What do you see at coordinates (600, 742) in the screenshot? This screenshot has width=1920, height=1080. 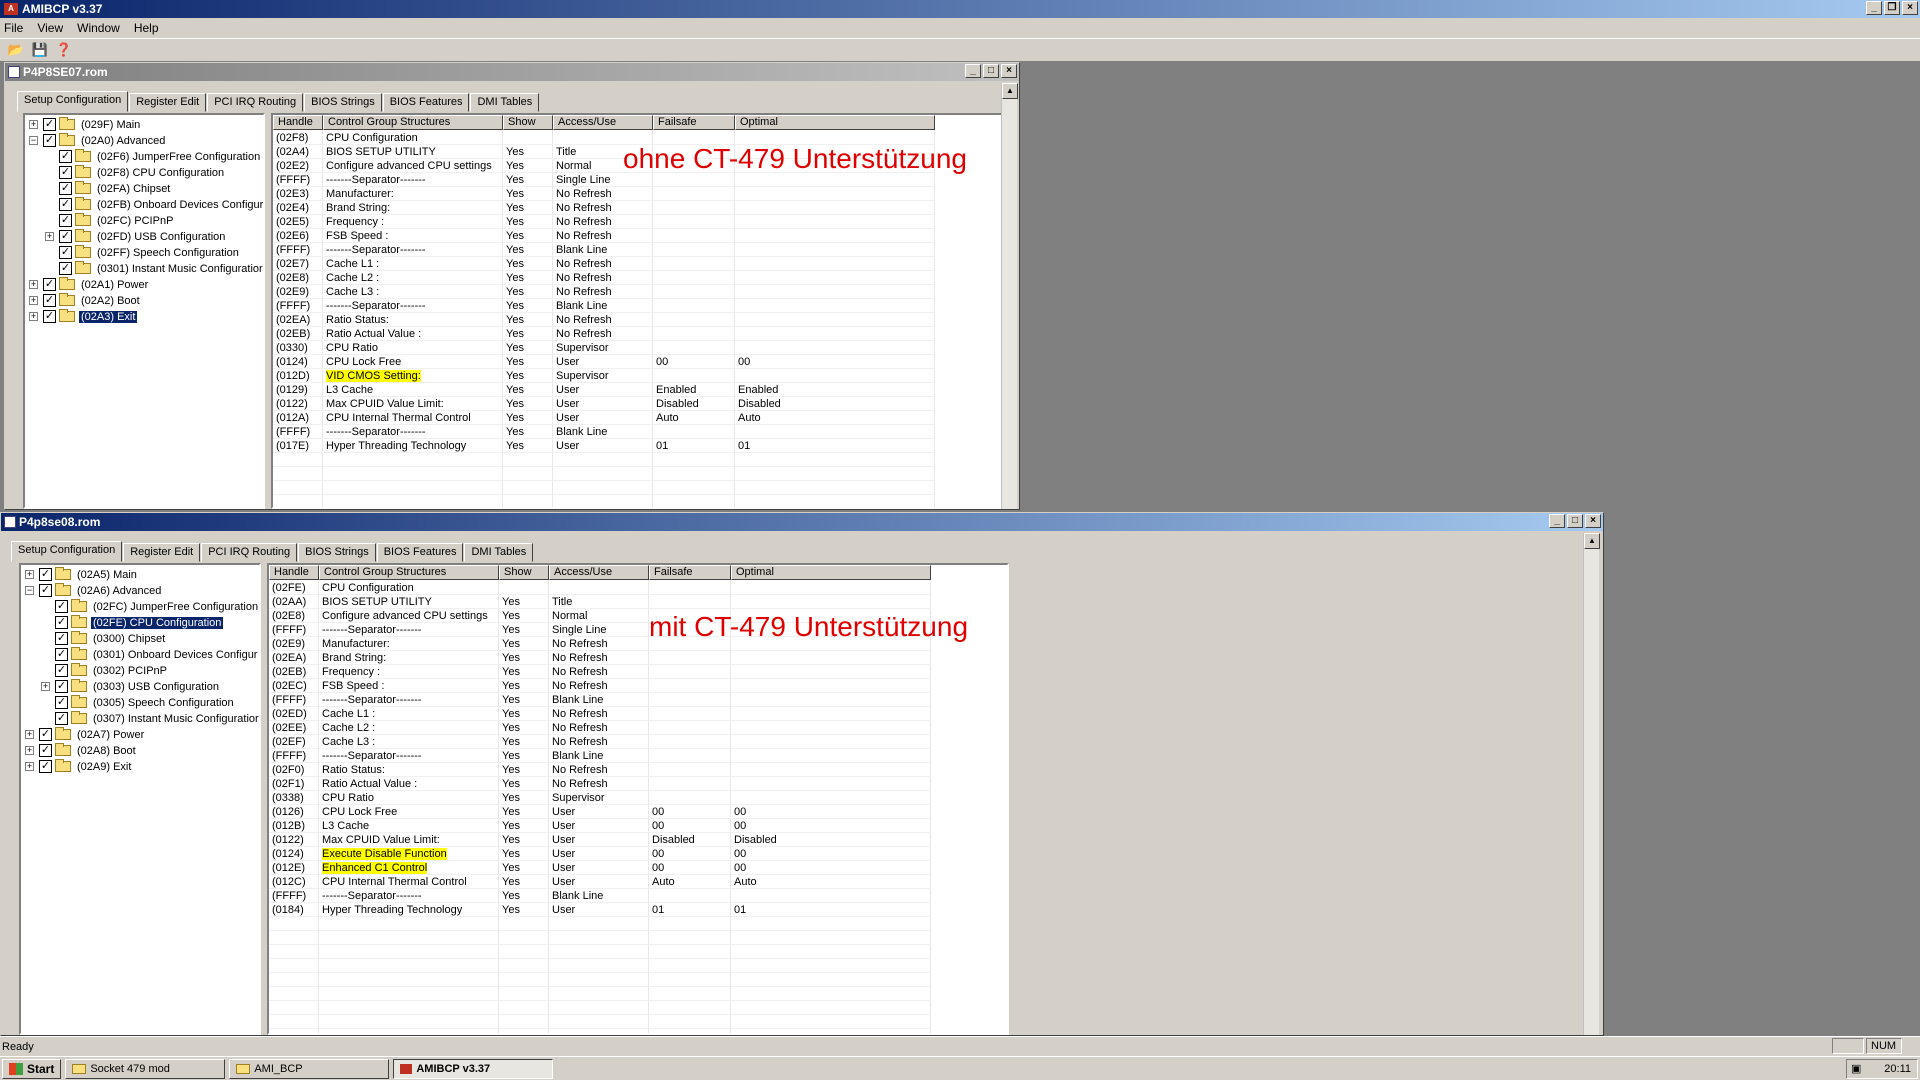 I see `table-row: (02EF) Cache L3 : Yes No Refresh` at bounding box center [600, 742].